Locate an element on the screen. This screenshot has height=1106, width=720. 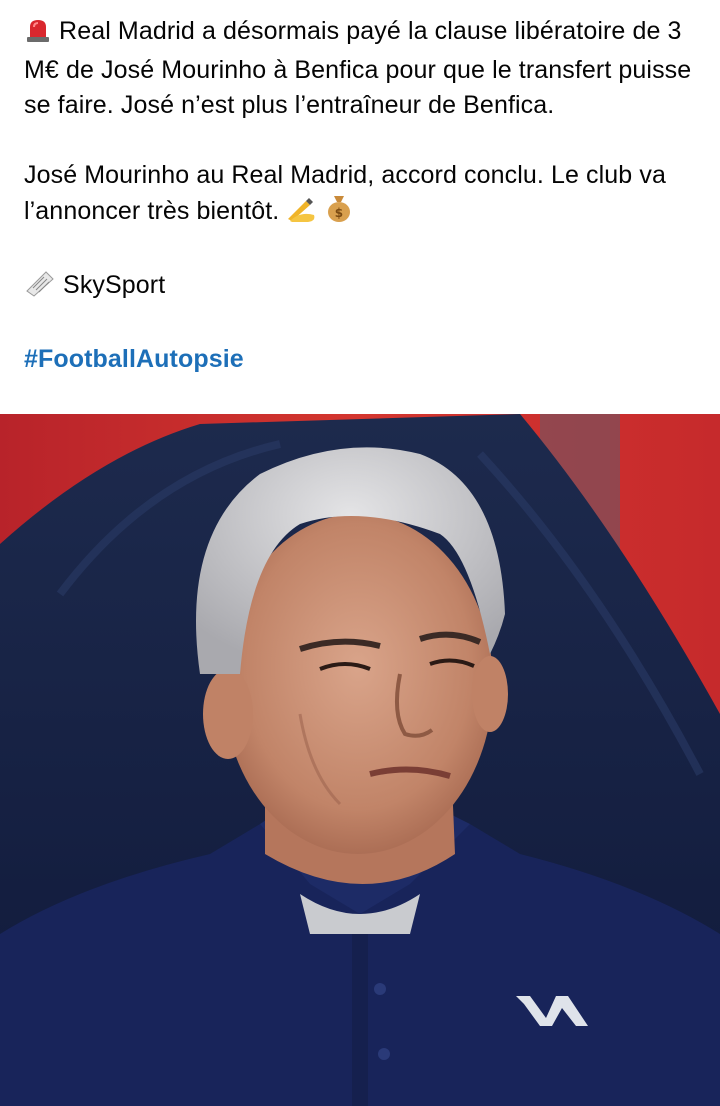
newspaper-icon is located at coordinates (40, 288).